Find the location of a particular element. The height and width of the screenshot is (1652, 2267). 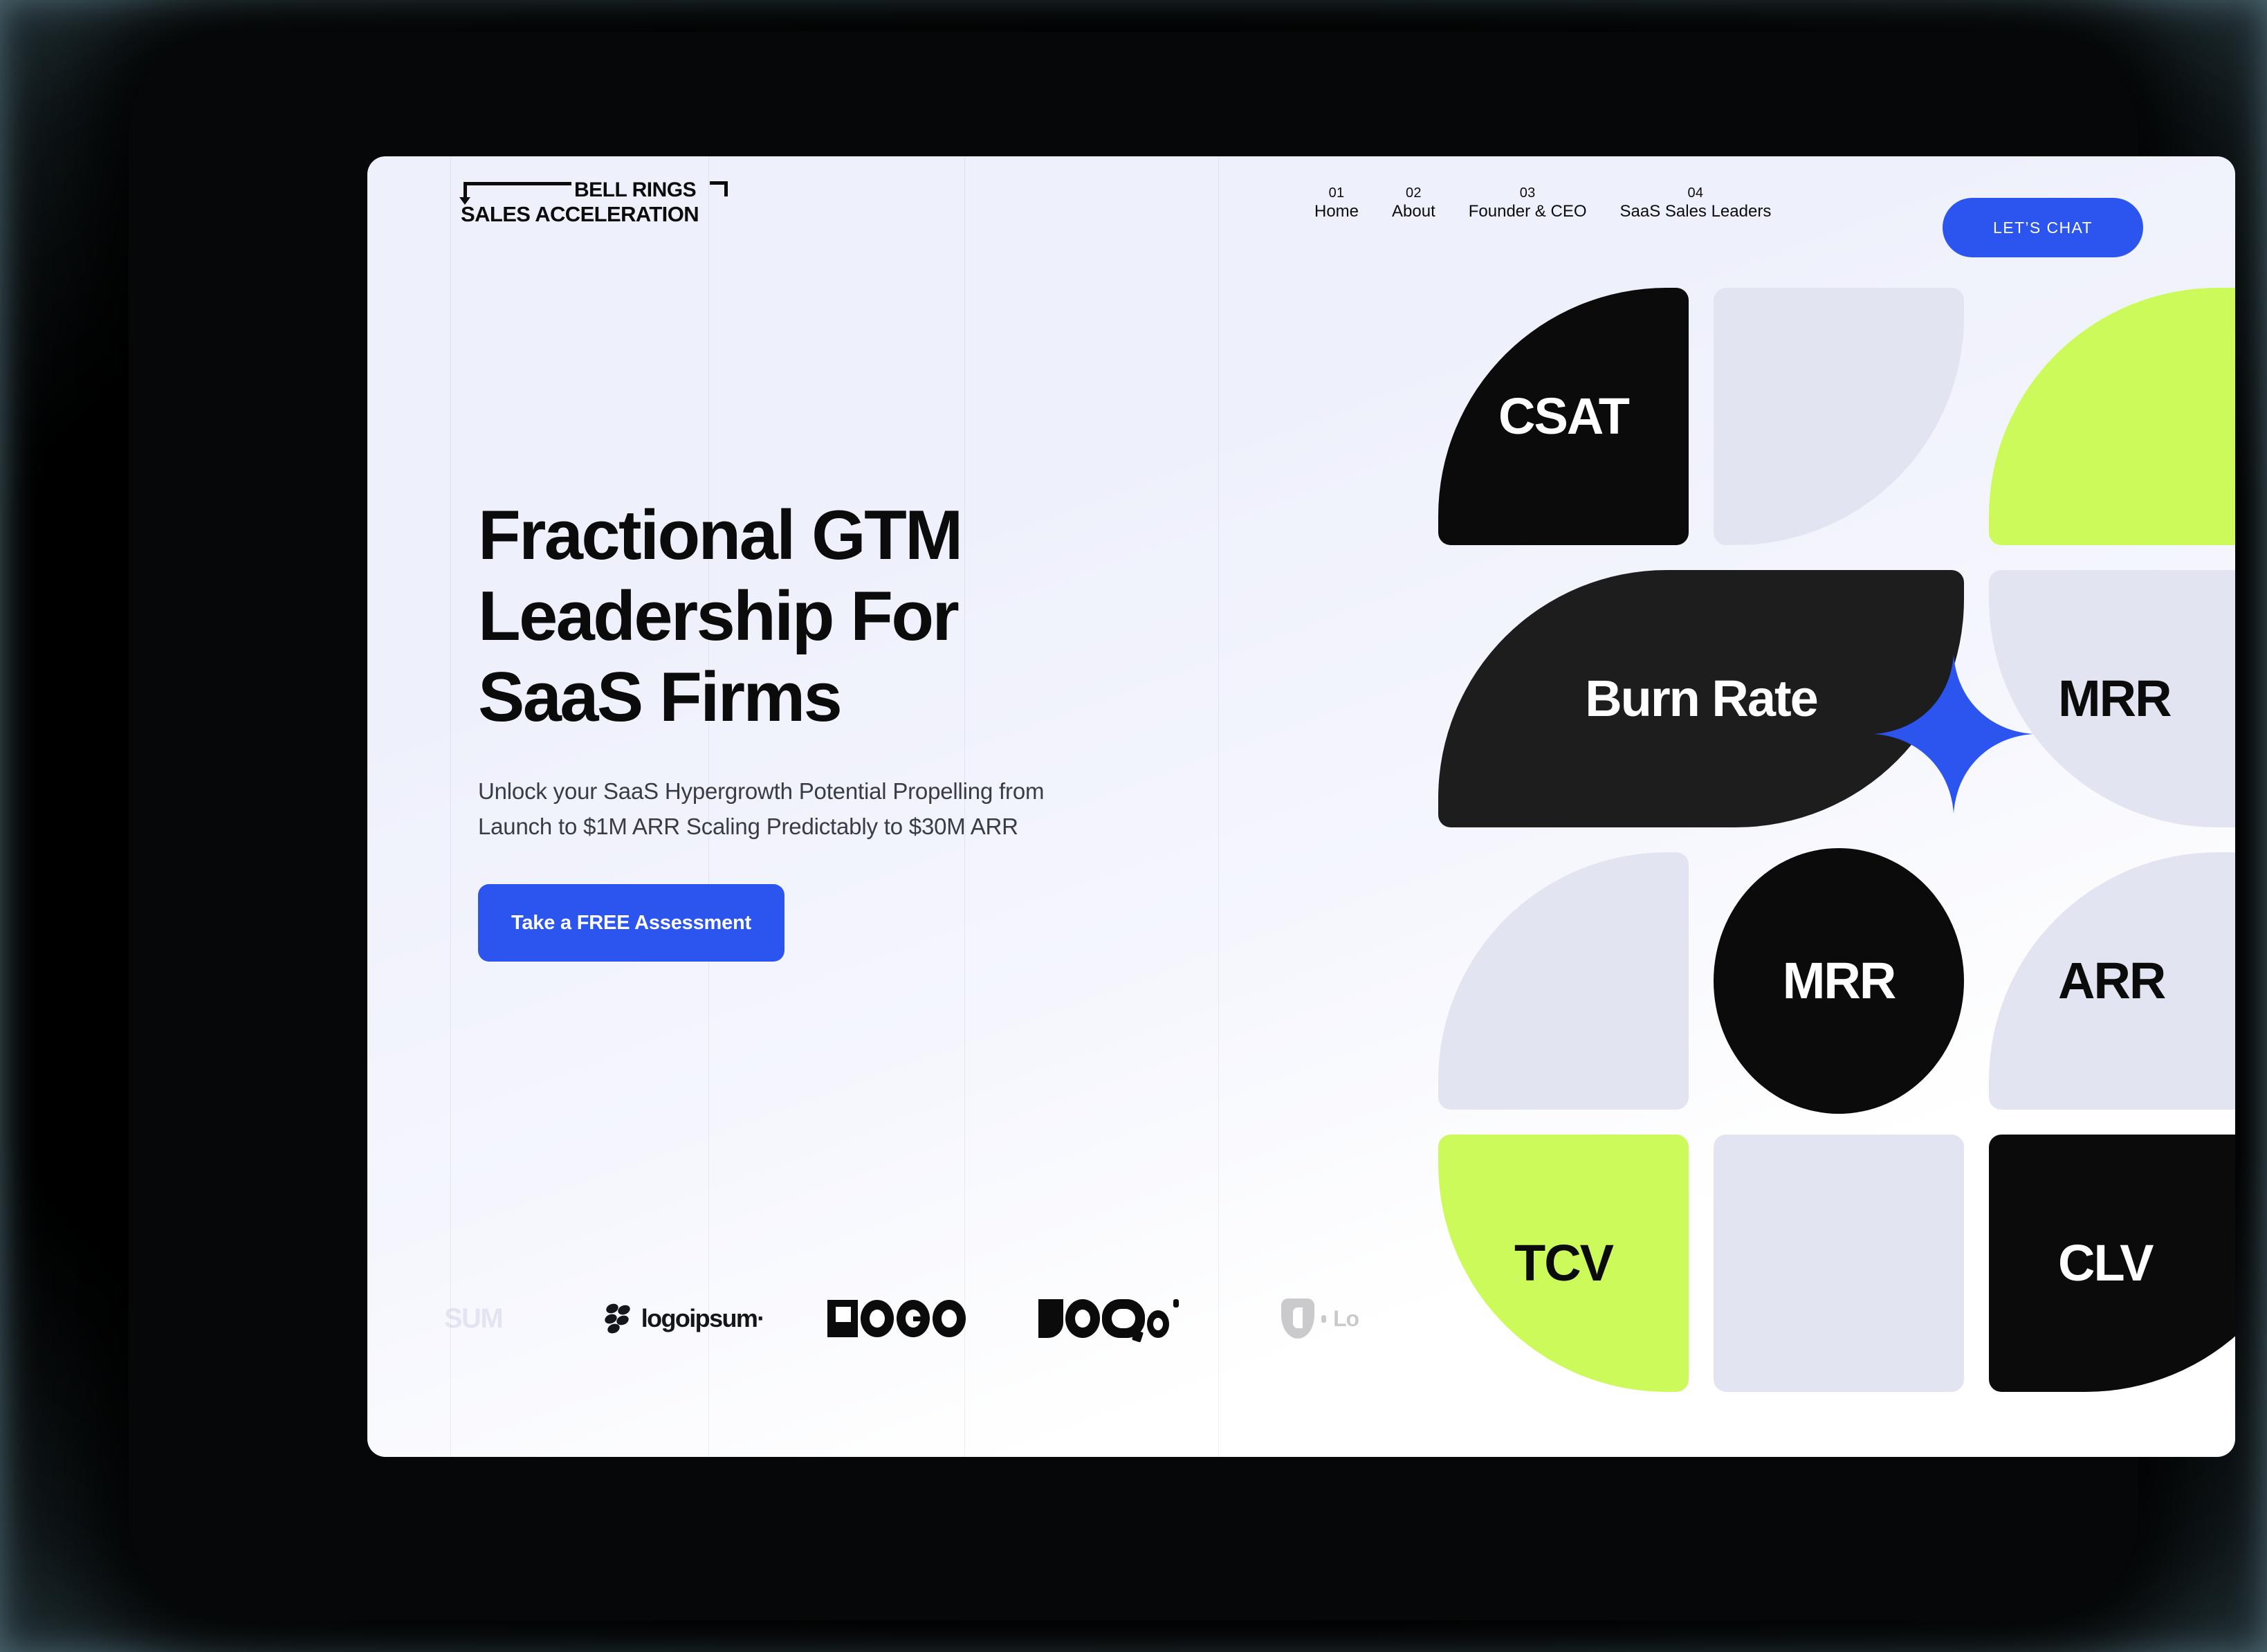

nav-item-number: 01 is located at coordinates (1336, 193).